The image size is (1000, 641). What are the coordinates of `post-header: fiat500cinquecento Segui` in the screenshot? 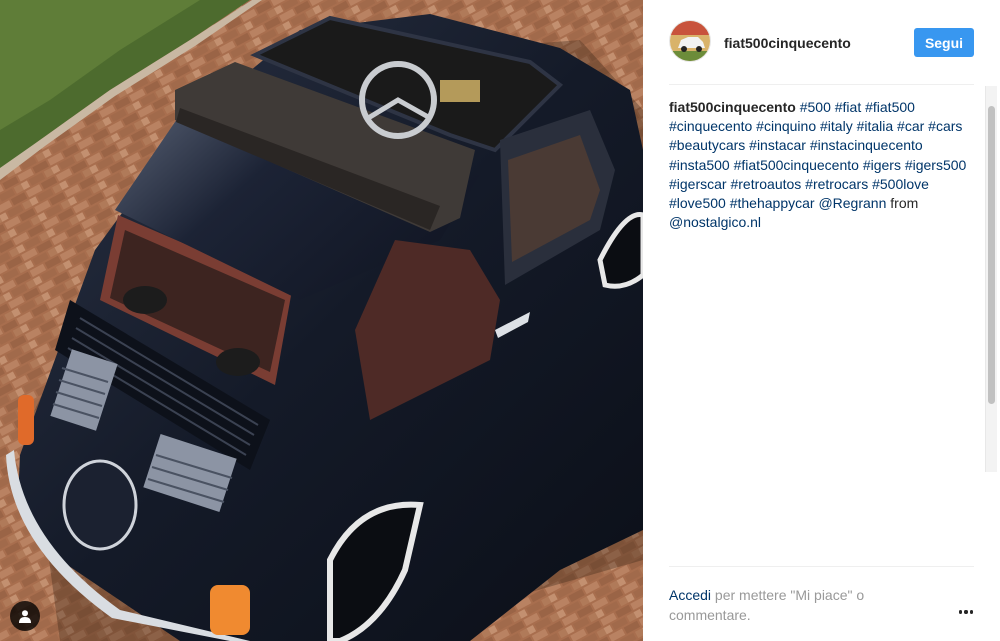 It's located at (821, 42).